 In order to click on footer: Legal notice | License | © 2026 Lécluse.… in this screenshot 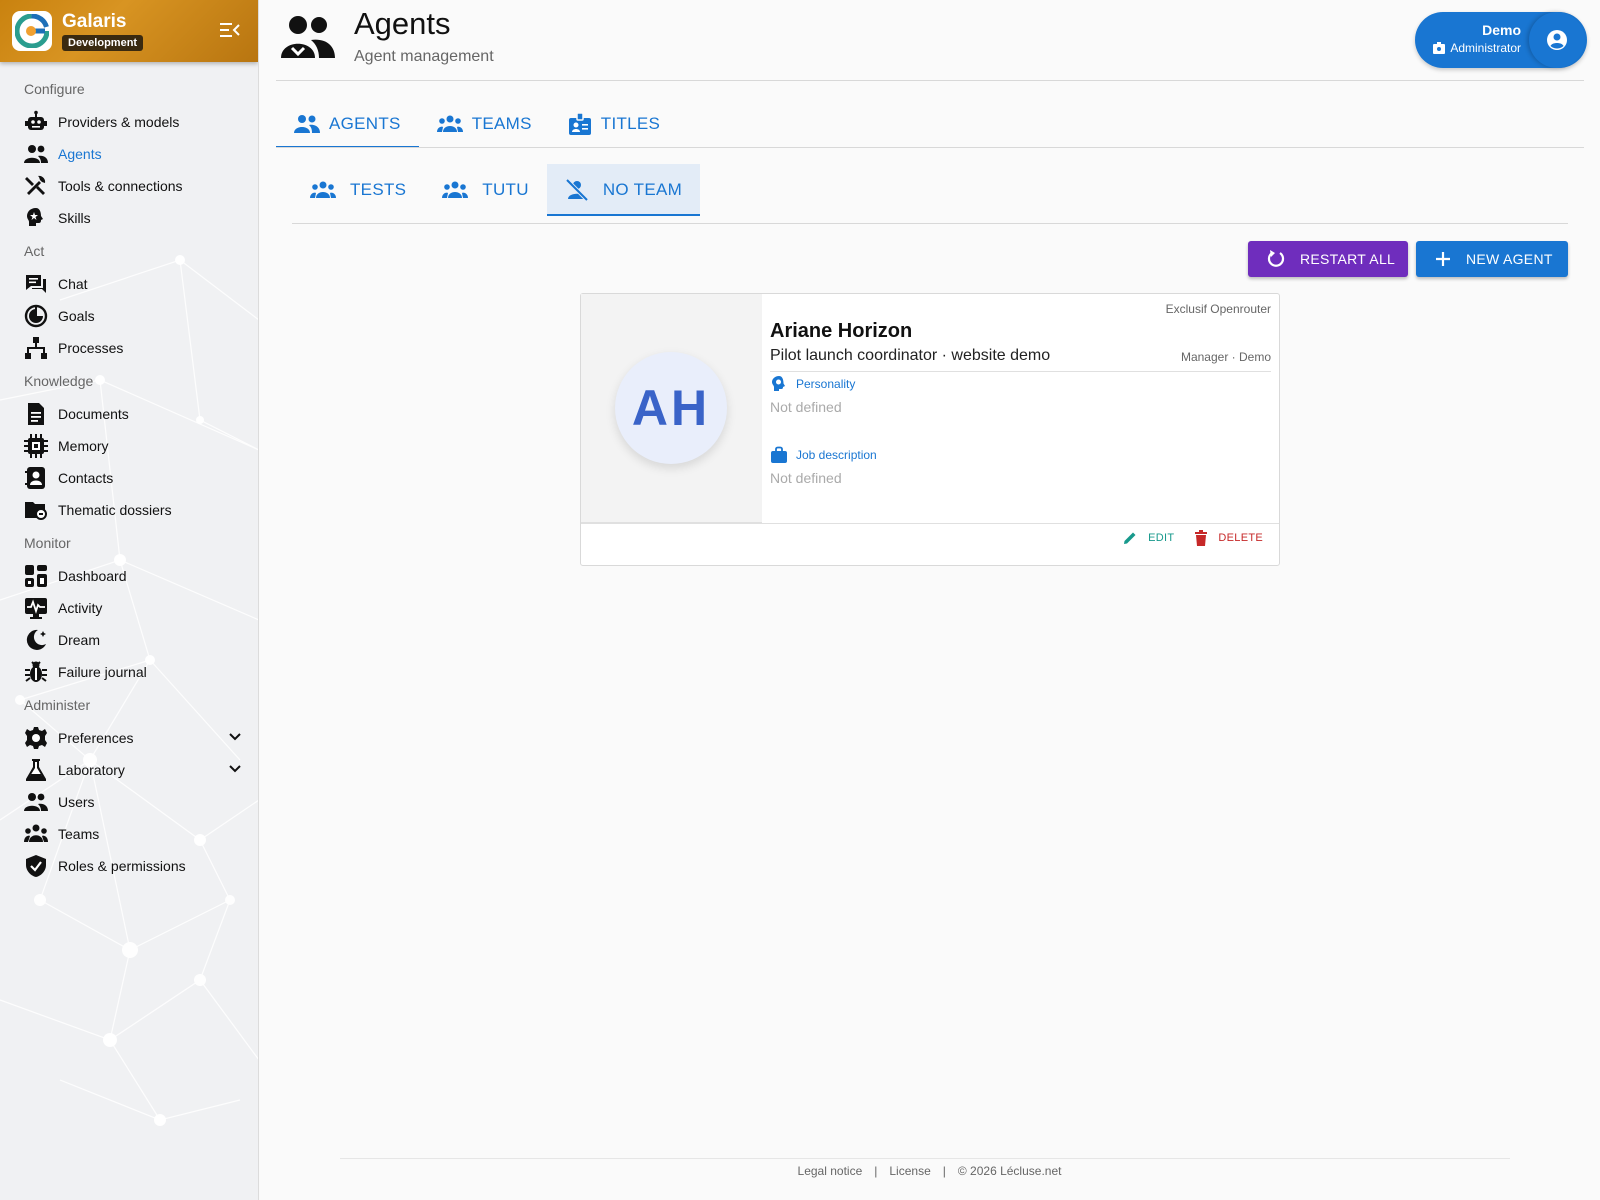, I will do `click(800, 1171)`.